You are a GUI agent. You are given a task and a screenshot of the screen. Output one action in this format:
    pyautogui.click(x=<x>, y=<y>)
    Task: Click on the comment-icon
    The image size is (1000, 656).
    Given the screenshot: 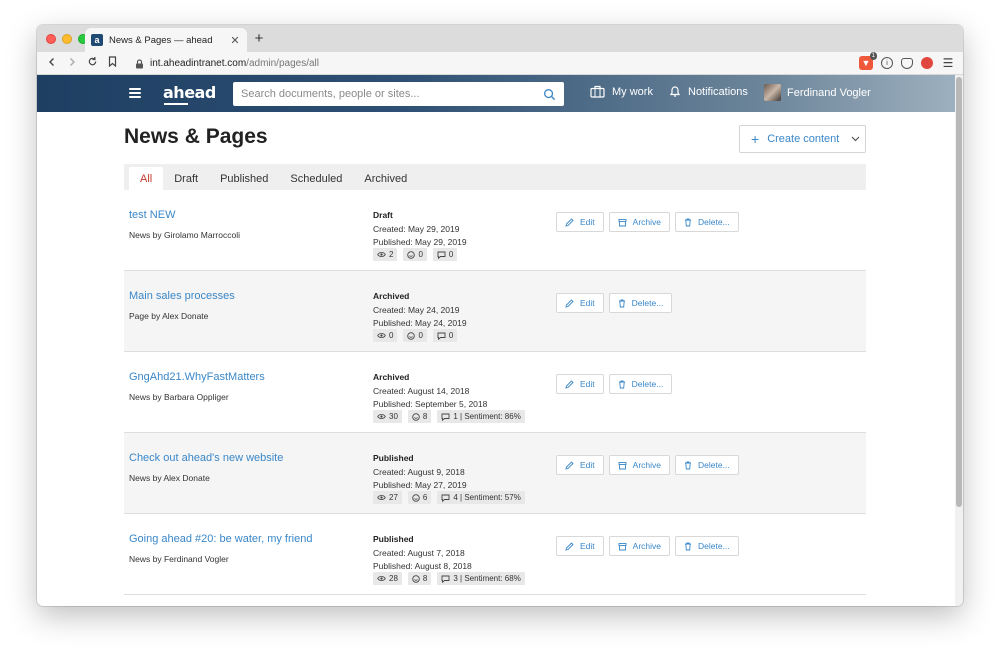 What is the action you would take?
    pyautogui.click(x=441, y=255)
    